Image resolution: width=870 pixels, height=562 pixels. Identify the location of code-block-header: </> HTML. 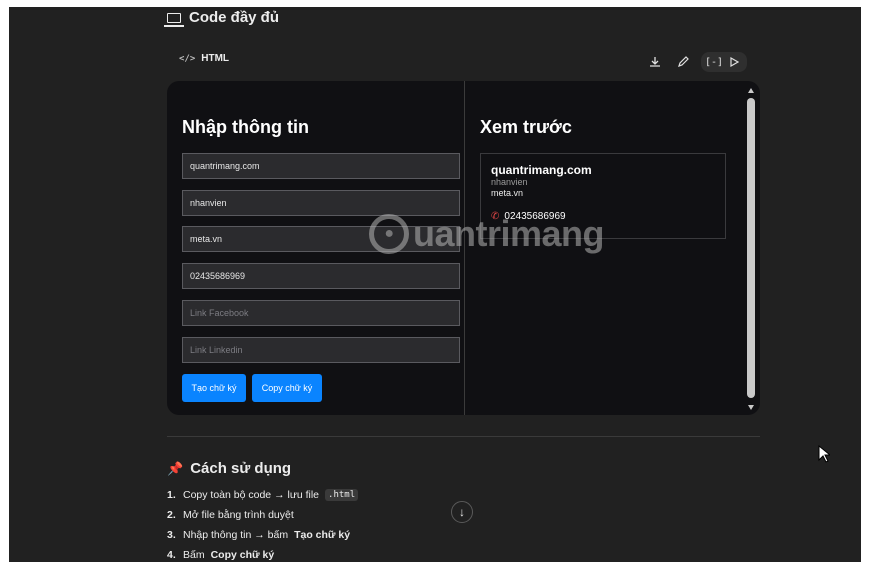
(204, 58).